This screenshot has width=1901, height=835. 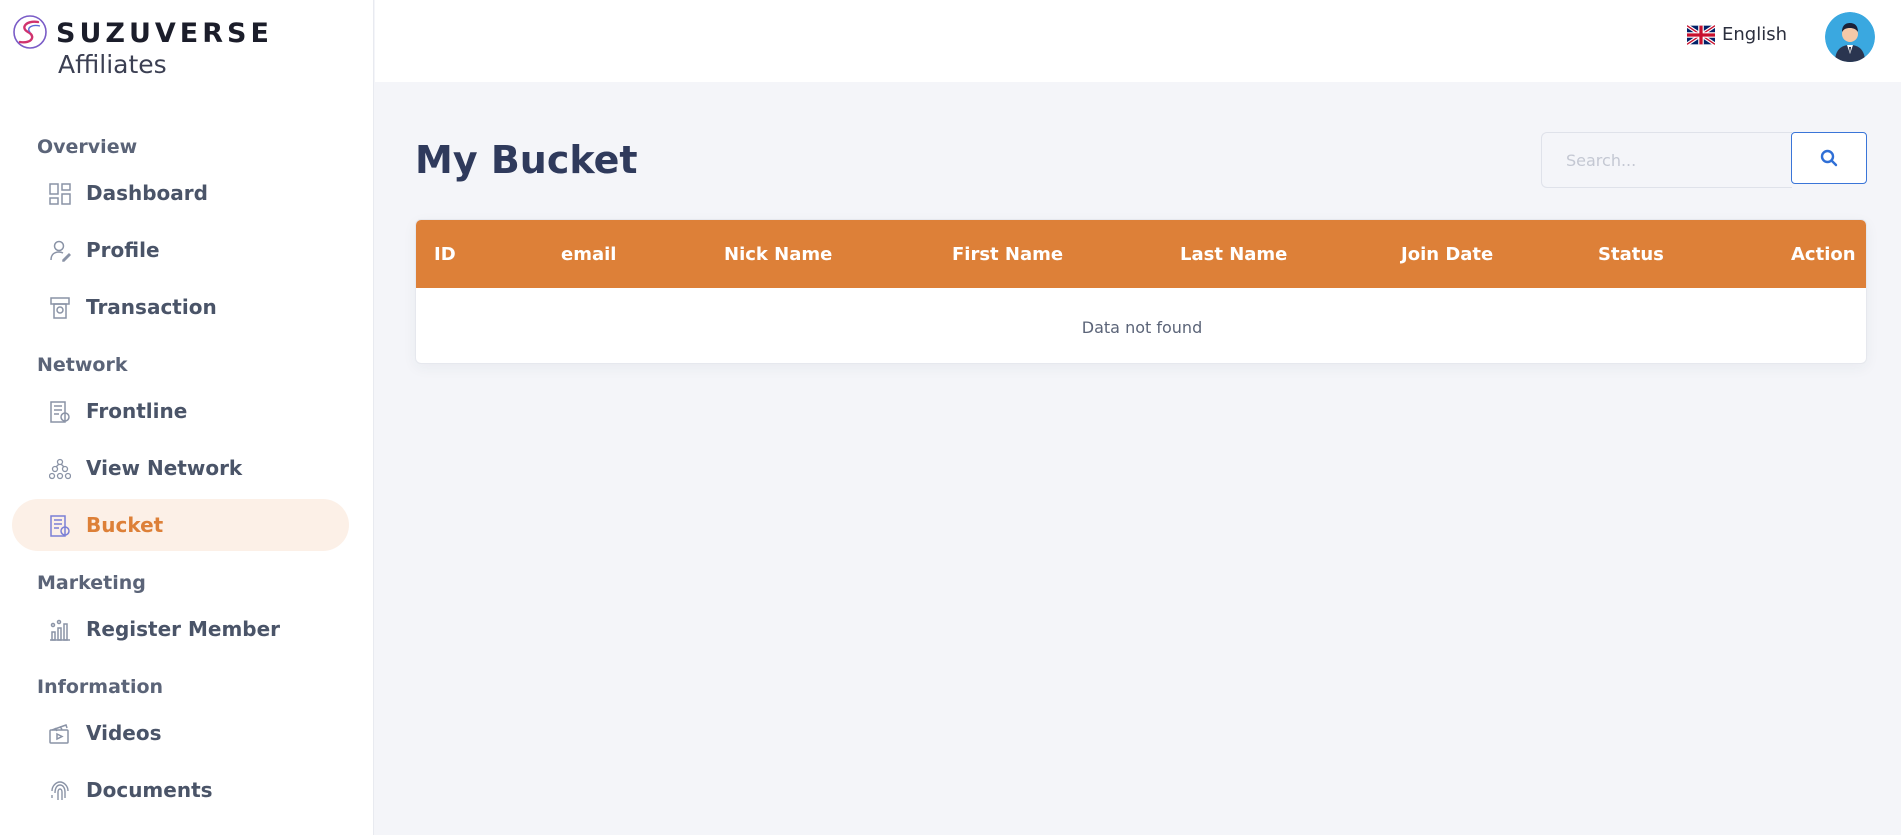 What do you see at coordinates (1234, 254) in the screenshot?
I see `column-header-last-name: Last Name` at bounding box center [1234, 254].